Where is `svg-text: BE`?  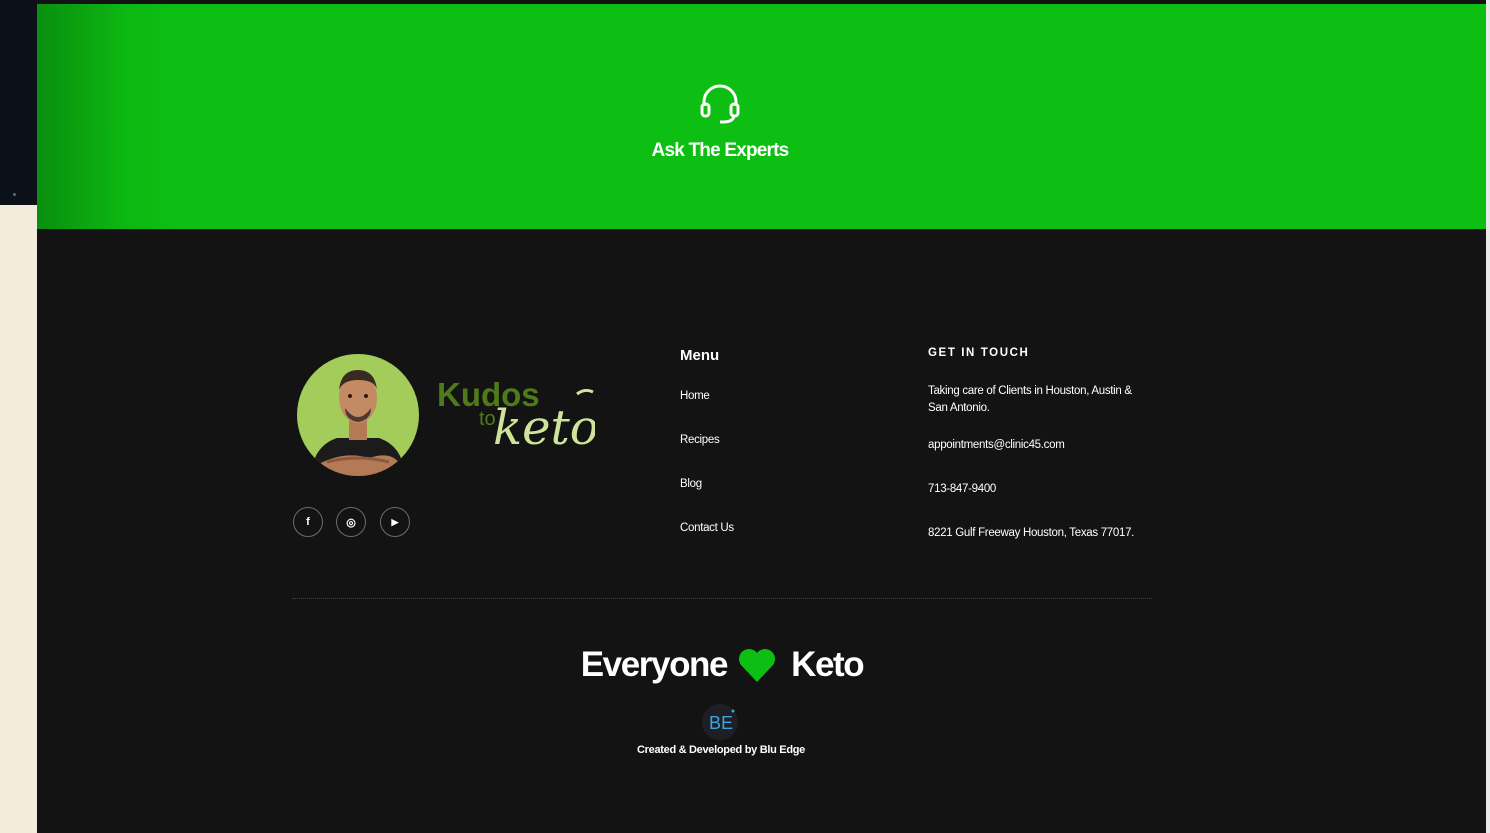 svg-text: BE is located at coordinates (721, 723).